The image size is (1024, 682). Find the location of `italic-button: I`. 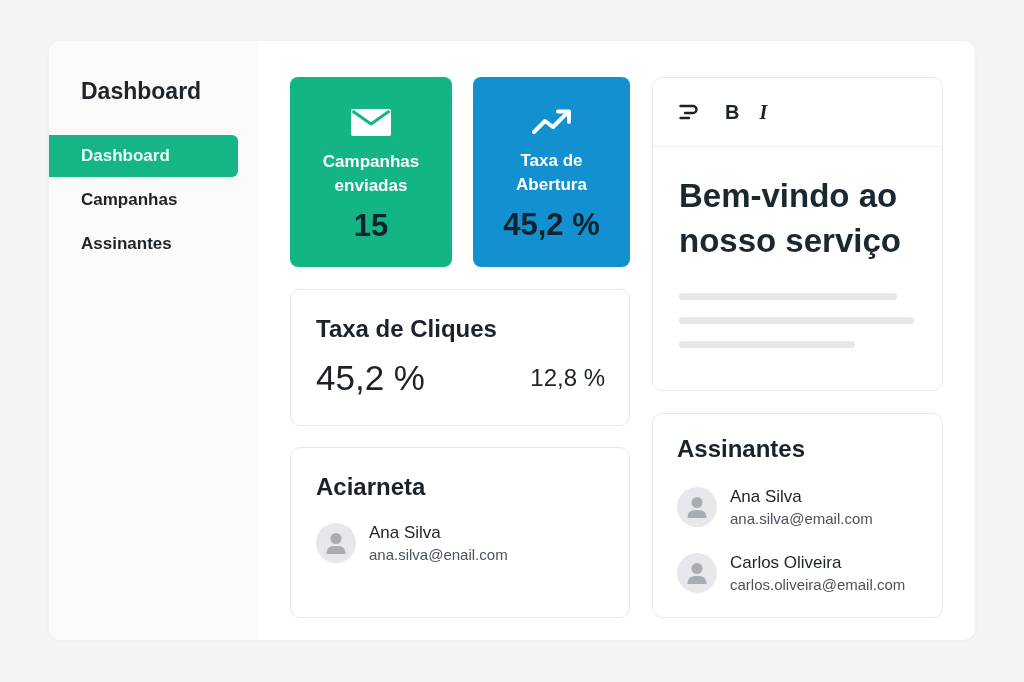

italic-button: I is located at coordinates (763, 112).